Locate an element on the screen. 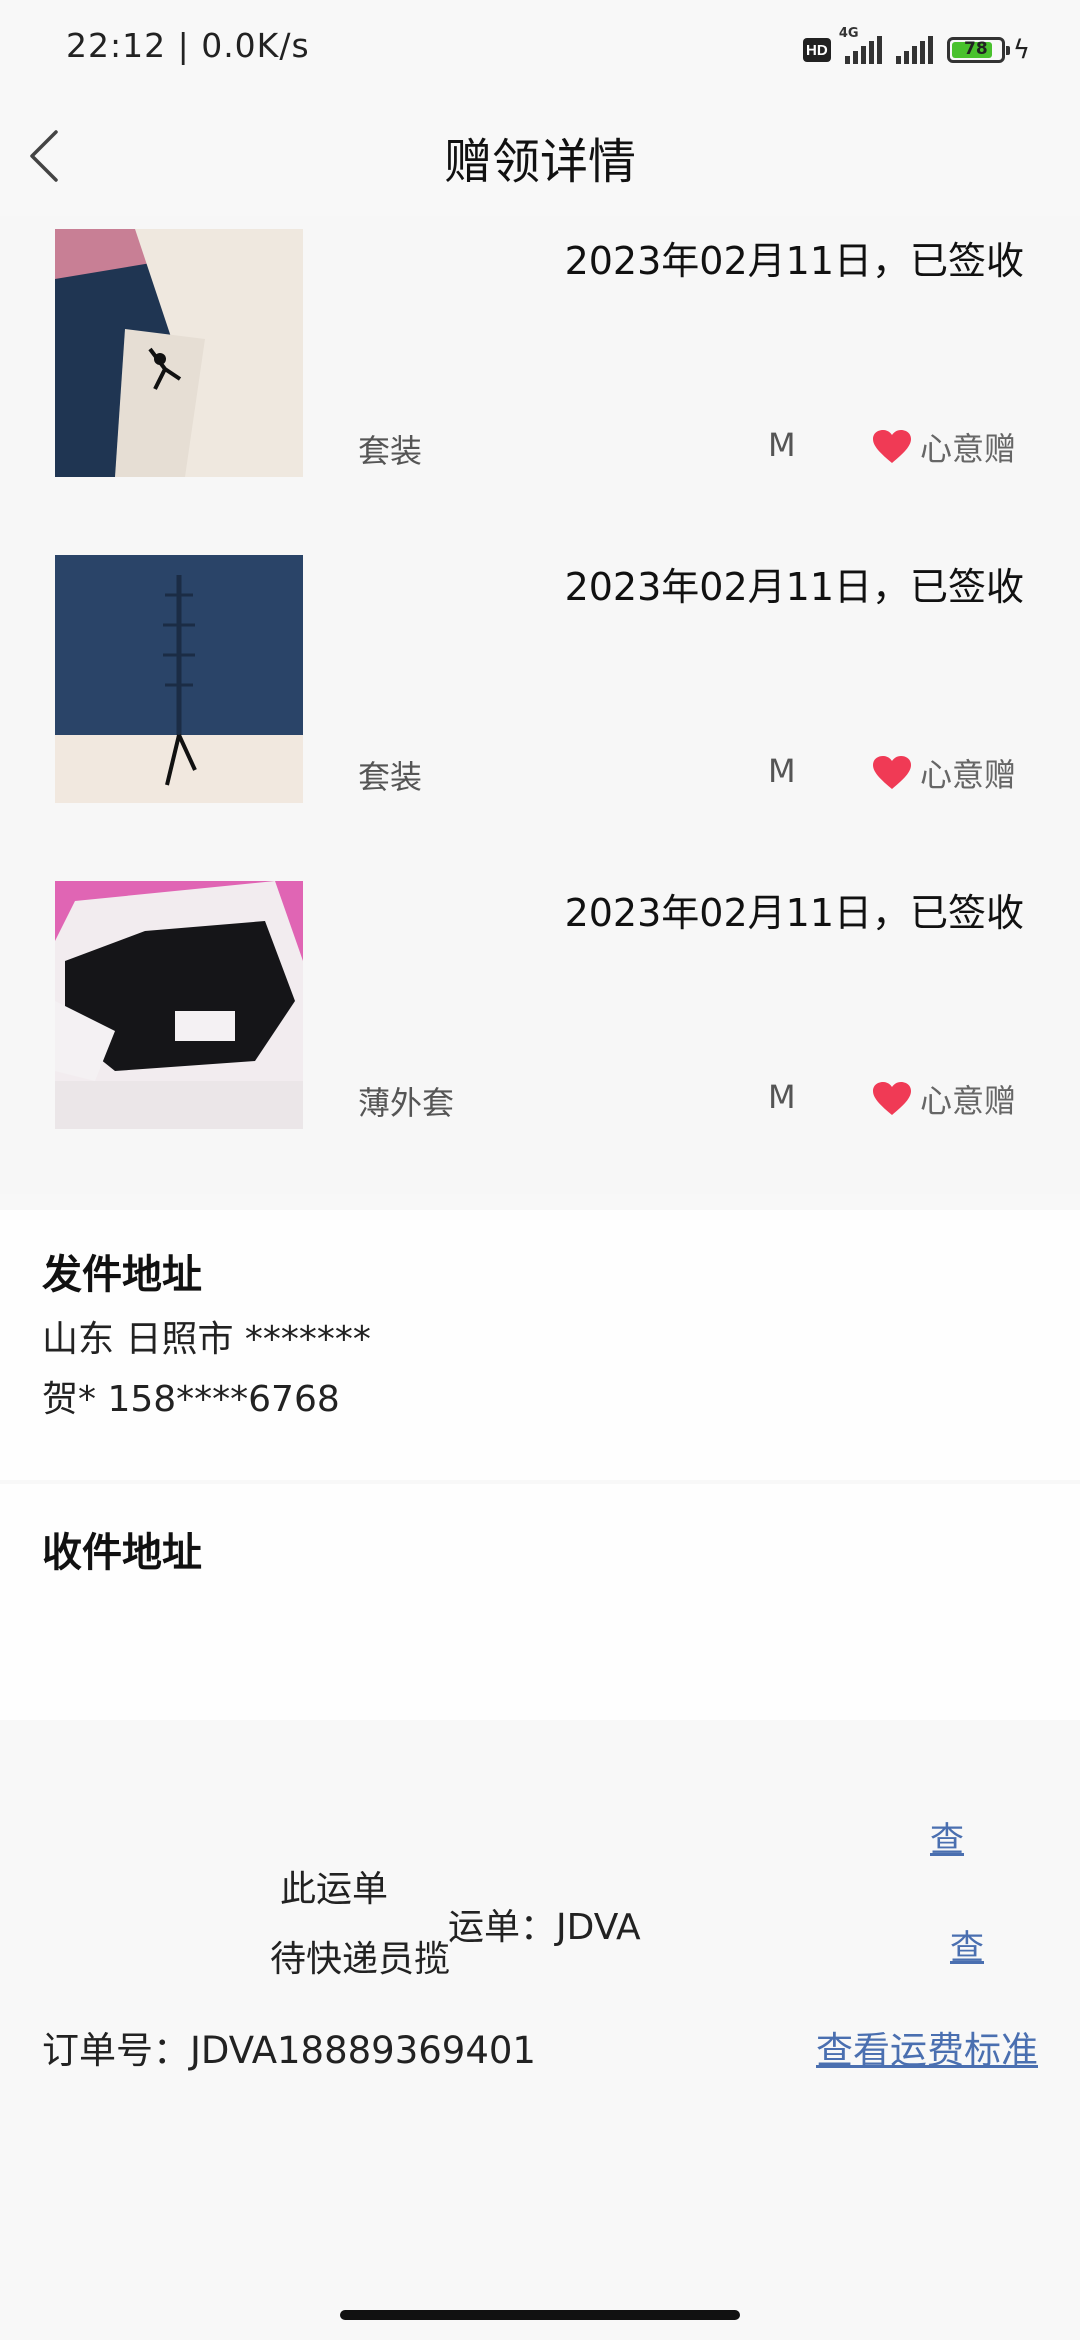 The image size is (1080, 2340). nav-bar: 赠领详情 is located at coordinates (540, 156).